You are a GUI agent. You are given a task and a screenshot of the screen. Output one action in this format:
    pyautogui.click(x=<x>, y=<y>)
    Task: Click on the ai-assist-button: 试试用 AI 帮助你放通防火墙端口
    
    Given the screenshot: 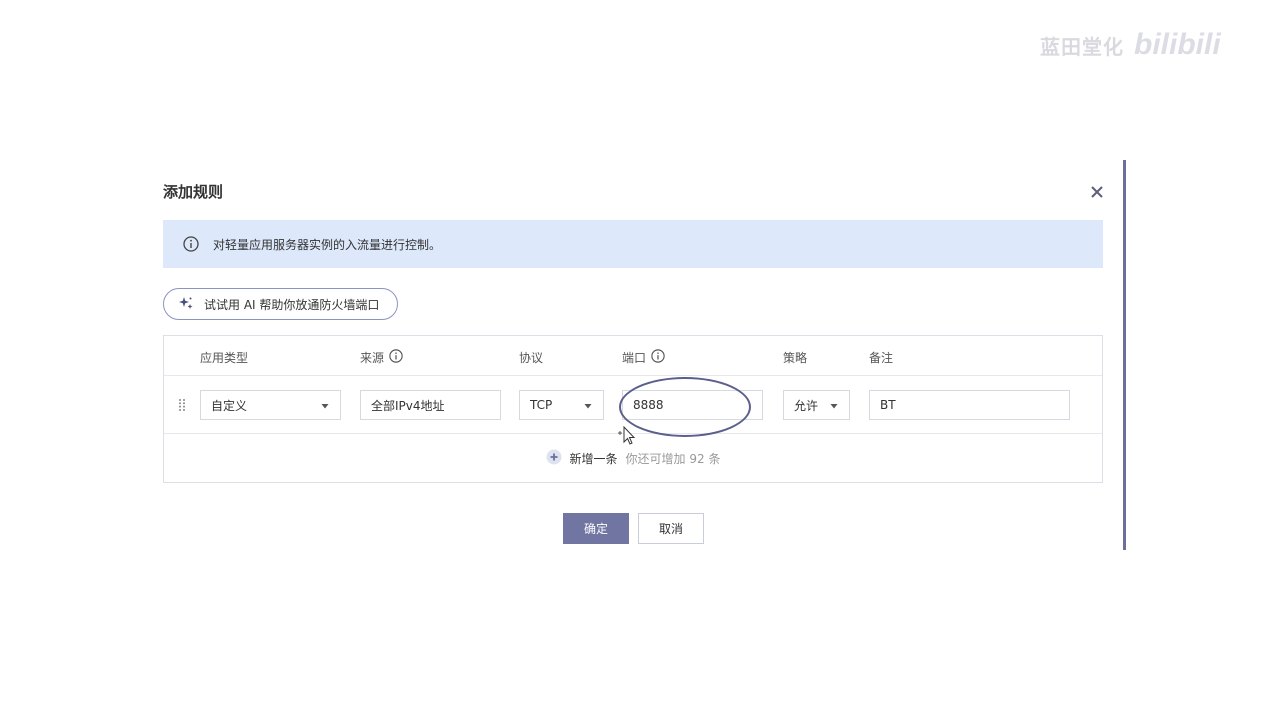 What is the action you would take?
    pyautogui.click(x=280, y=304)
    